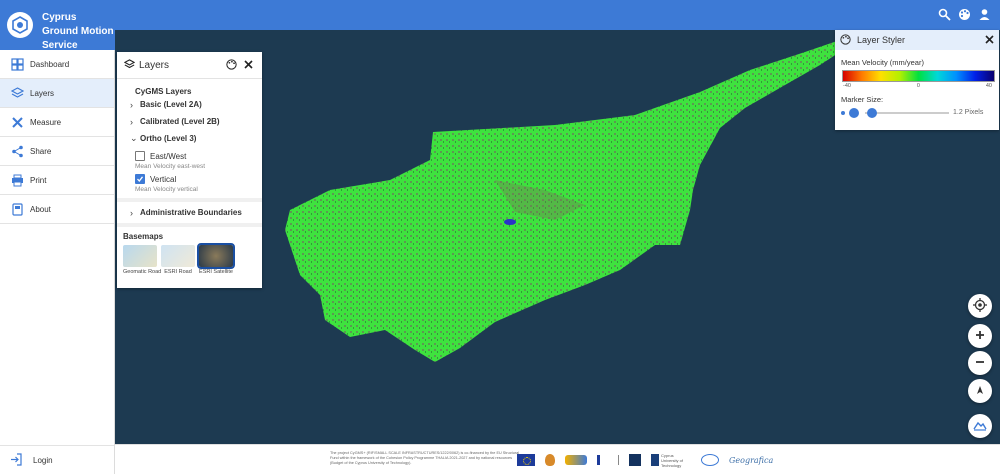 The width and height of the screenshot is (1000, 475). Describe the element at coordinates (988, 86) in the screenshot. I see `ramp-max-label: 40` at that location.